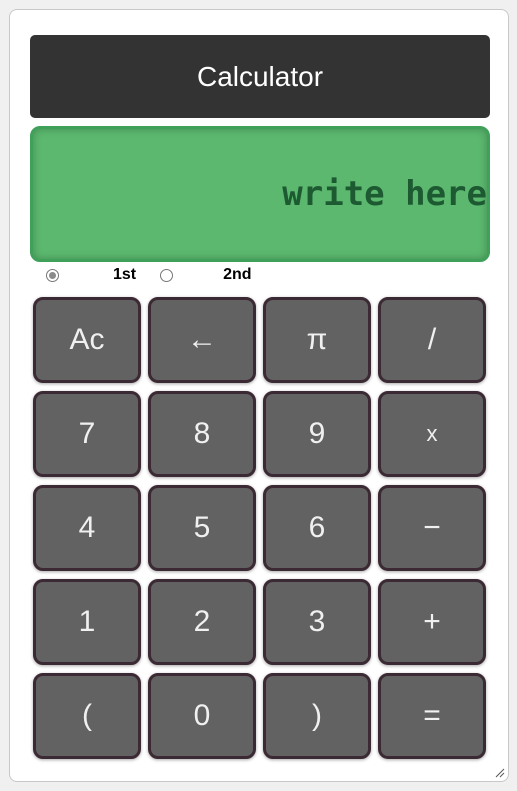 Image resolution: width=517 pixels, height=791 pixels. What do you see at coordinates (432, 340) in the screenshot?
I see `divide-button: /` at bounding box center [432, 340].